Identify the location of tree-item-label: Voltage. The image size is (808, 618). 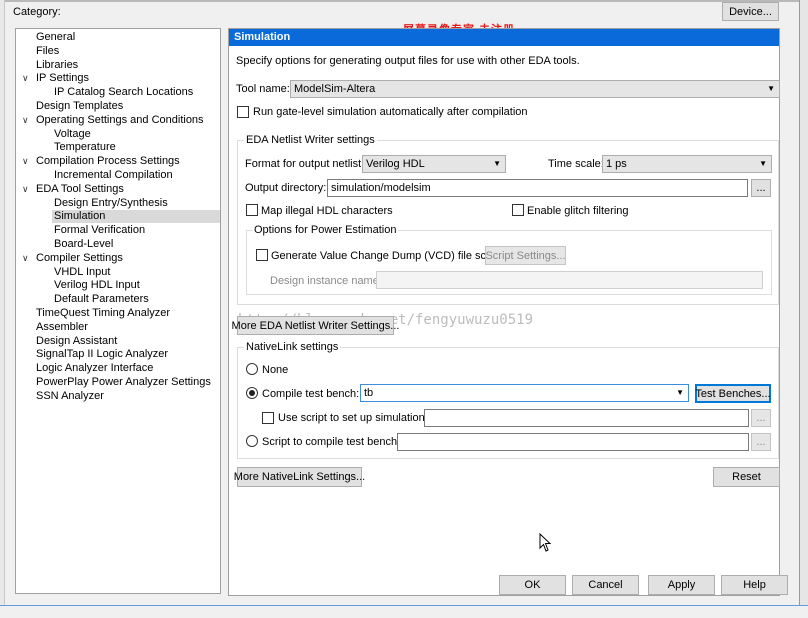
(72, 133).